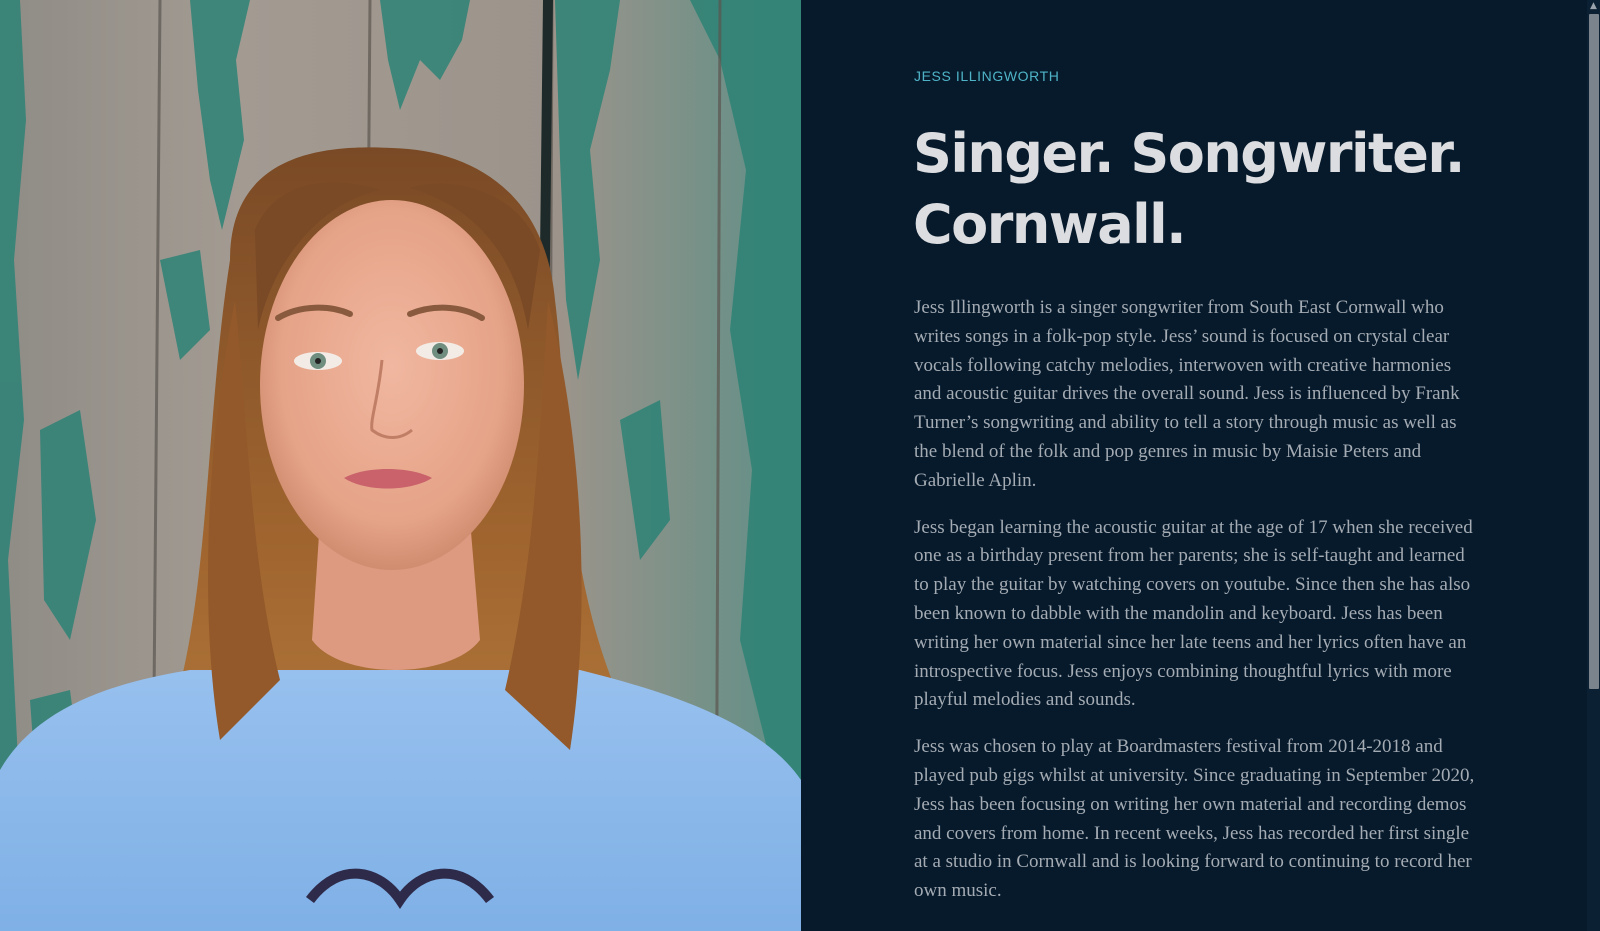  I want to click on vertical-scrollbar: ▲, so click(1593, 465).